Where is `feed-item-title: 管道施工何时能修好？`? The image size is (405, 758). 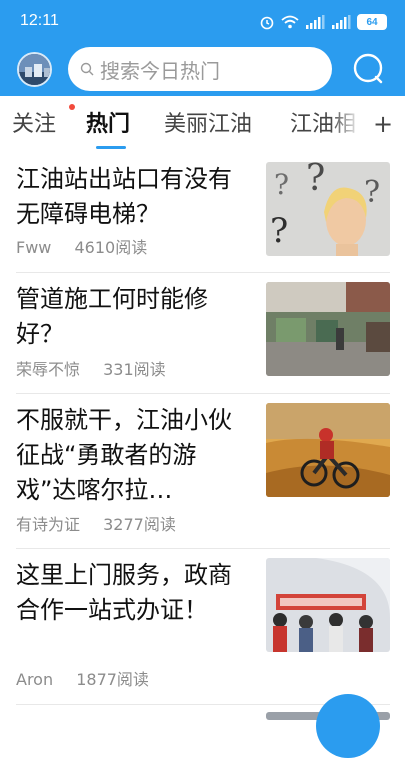 feed-item-title: 管道施工何时能修好？ is located at coordinates (132, 317).